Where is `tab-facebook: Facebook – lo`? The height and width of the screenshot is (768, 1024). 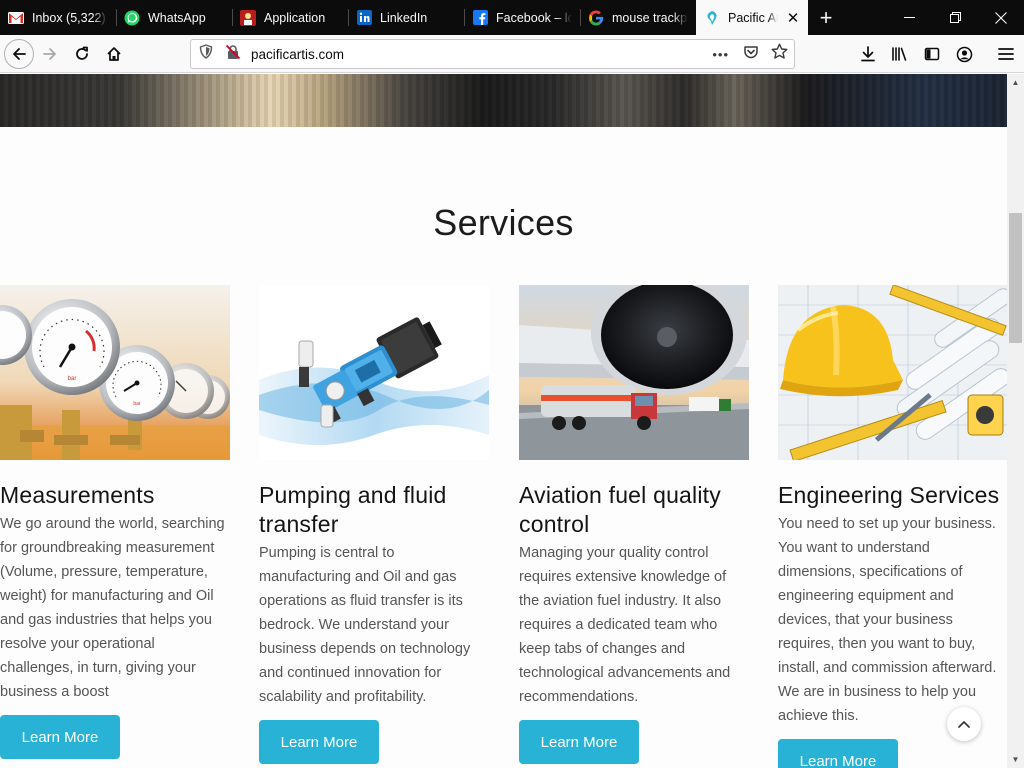 tab-facebook: Facebook – lo is located at coordinates (522, 17).